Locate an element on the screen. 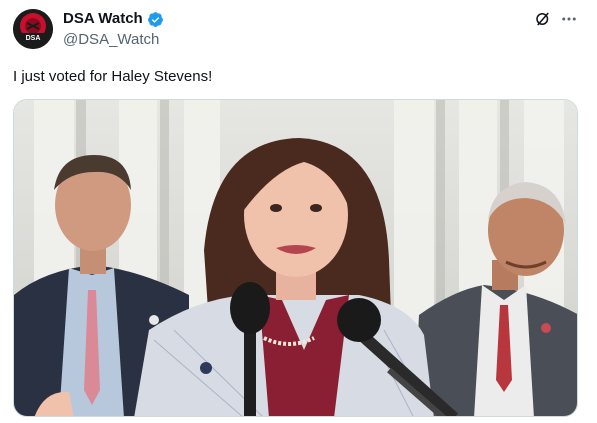 This screenshot has height=423, width=597. dsa-logo-icon: DSA is located at coordinates (33, 29).